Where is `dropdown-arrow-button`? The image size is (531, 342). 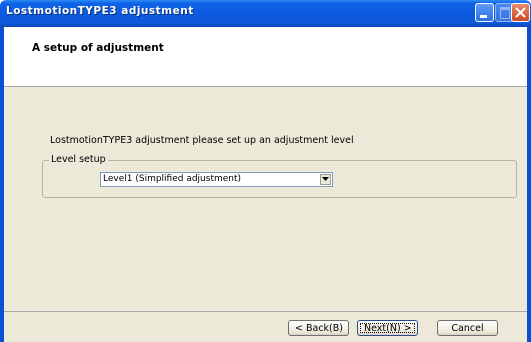 dropdown-arrow-button is located at coordinates (325, 179).